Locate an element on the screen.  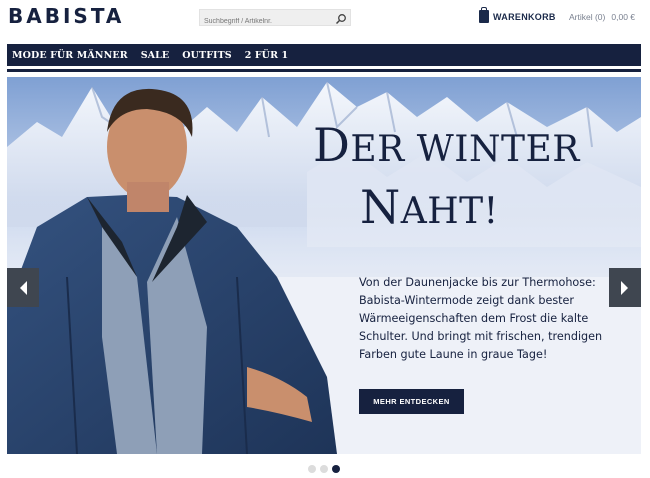
headline-cap-1: D is located at coordinates (332, 145).